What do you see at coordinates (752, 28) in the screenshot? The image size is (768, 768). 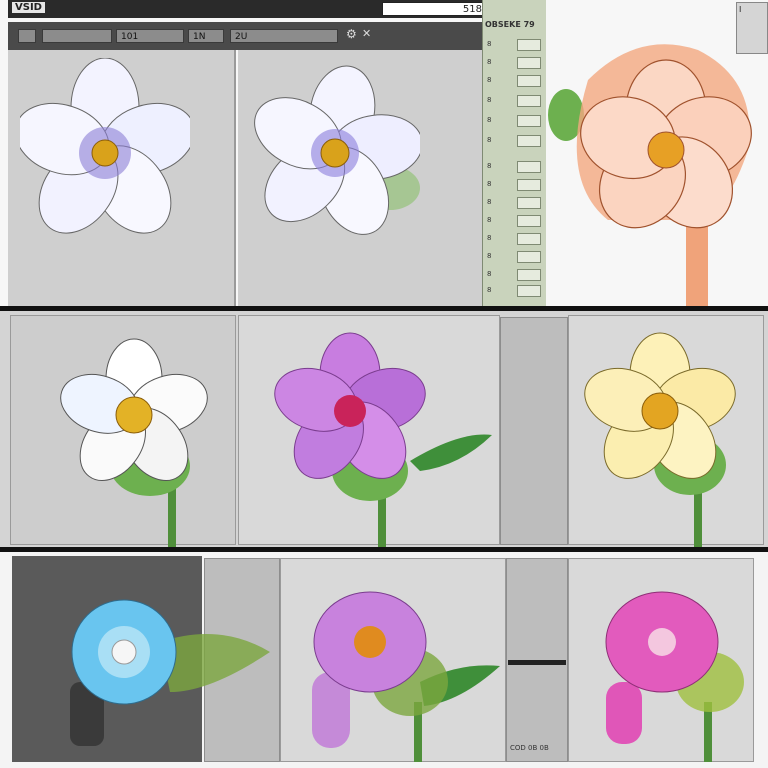 I see `mini-control: I` at bounding box center [752, 28].